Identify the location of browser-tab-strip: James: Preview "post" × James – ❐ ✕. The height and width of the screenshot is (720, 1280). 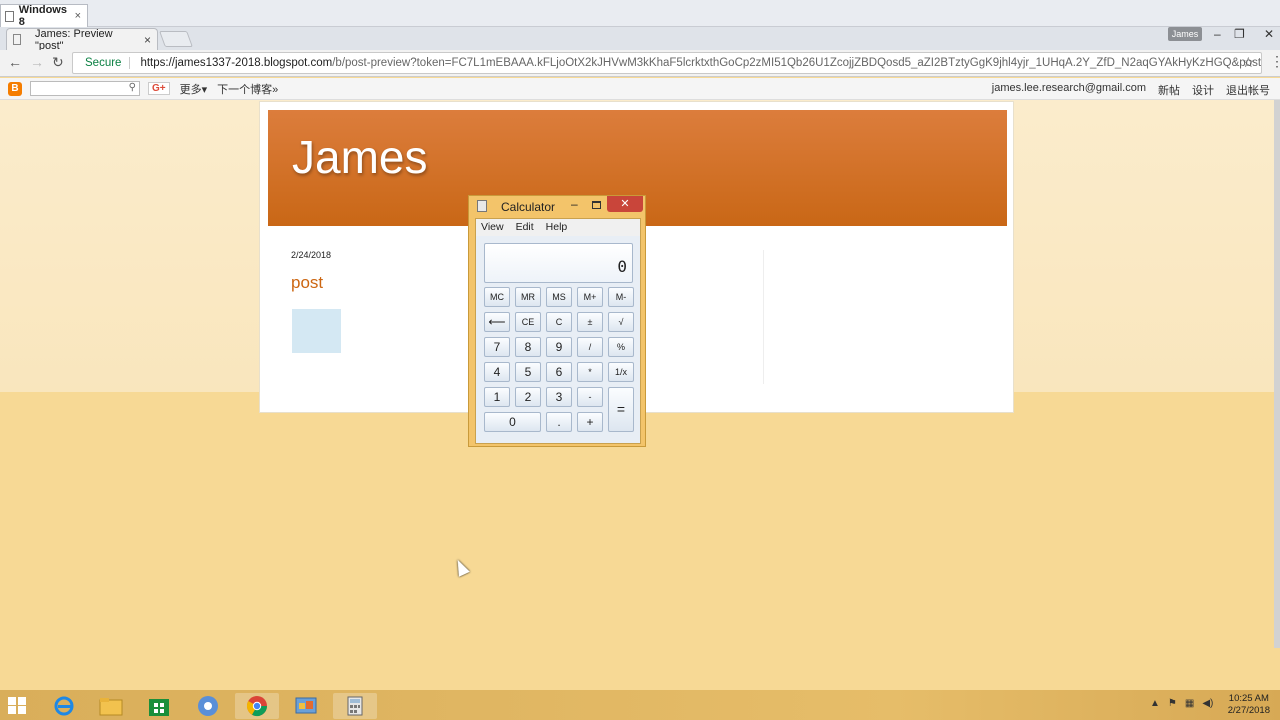
(640, 39).